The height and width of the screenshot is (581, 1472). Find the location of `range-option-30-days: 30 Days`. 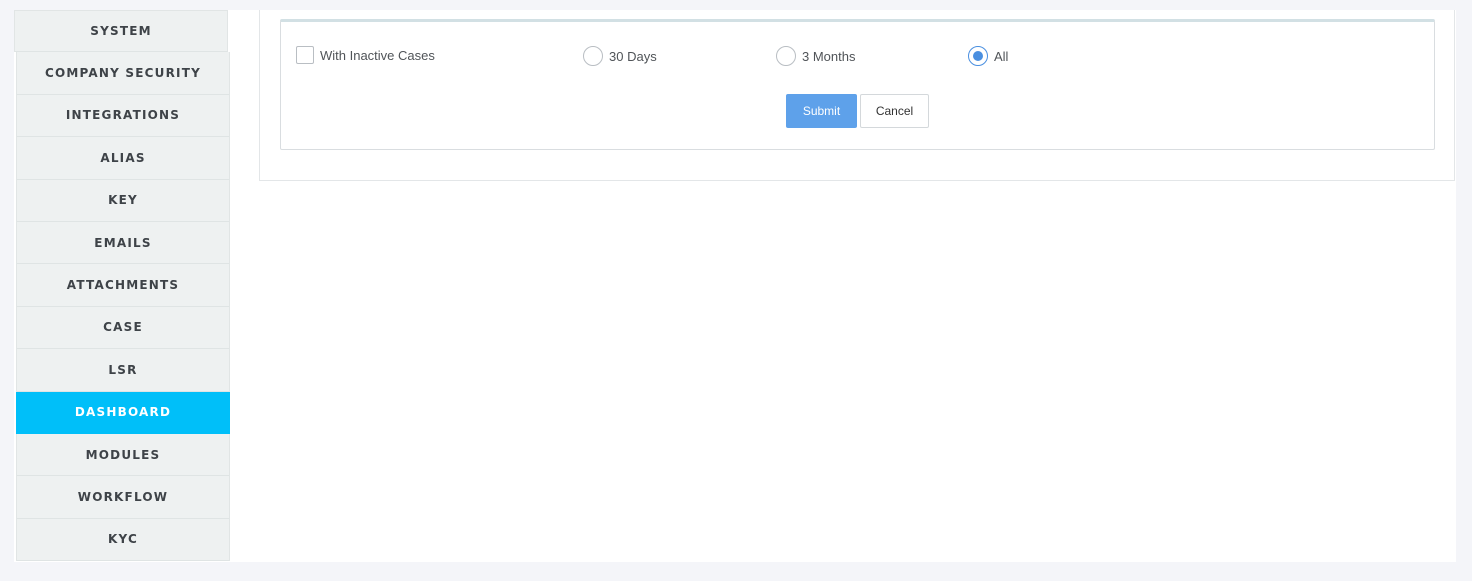

range-option-30-days: 30 Days is located at coordinates (620, 56).